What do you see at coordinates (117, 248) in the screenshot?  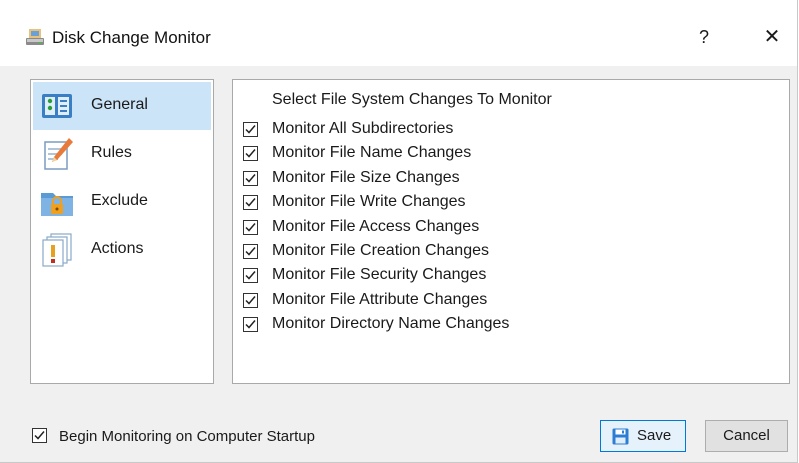 I see `sidebar-item-label: Actions` at bounding box center [117, 248].